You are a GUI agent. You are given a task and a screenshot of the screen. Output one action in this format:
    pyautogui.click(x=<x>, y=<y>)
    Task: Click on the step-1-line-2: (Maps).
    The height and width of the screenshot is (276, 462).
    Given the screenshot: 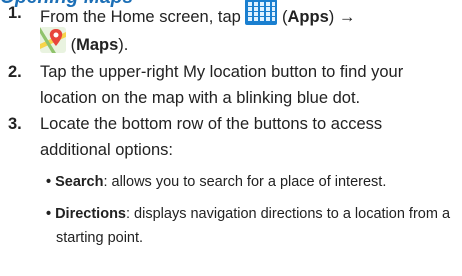 What is the action you would take?
    pyautogui.click(x=84, y=44)
    